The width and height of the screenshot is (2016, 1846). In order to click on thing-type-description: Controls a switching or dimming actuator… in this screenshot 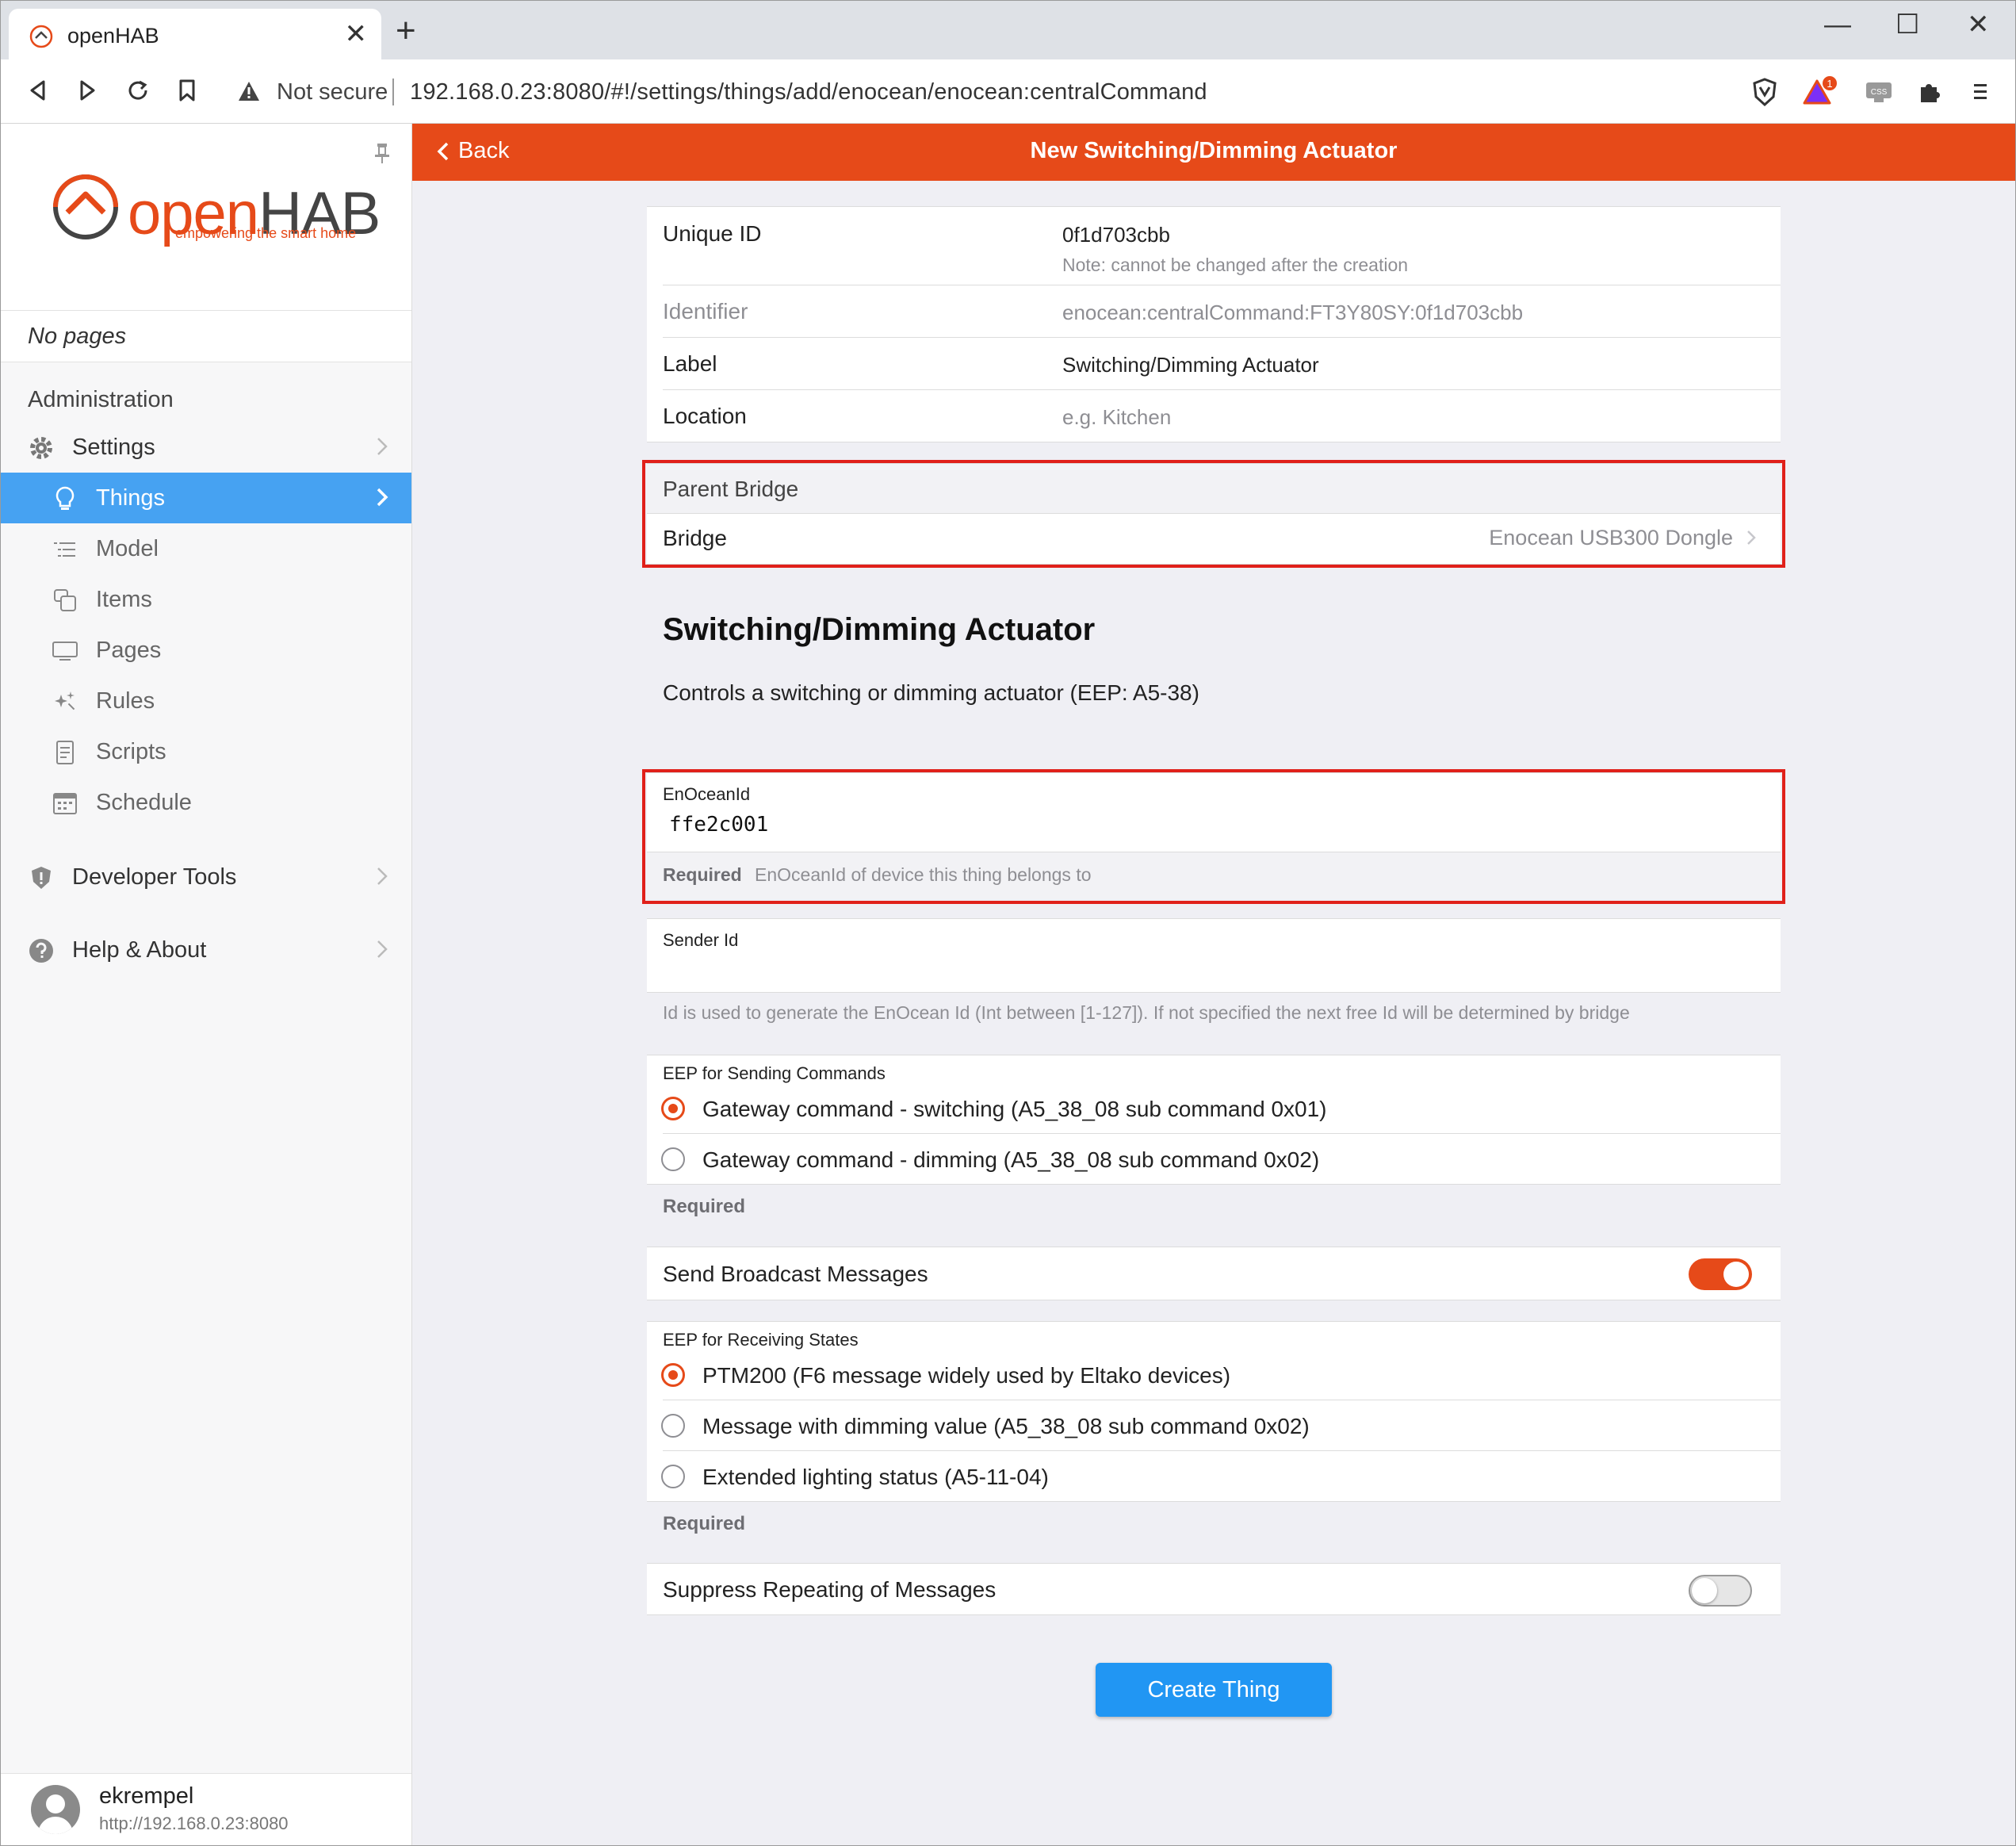, I will do `click(931, 692)`.